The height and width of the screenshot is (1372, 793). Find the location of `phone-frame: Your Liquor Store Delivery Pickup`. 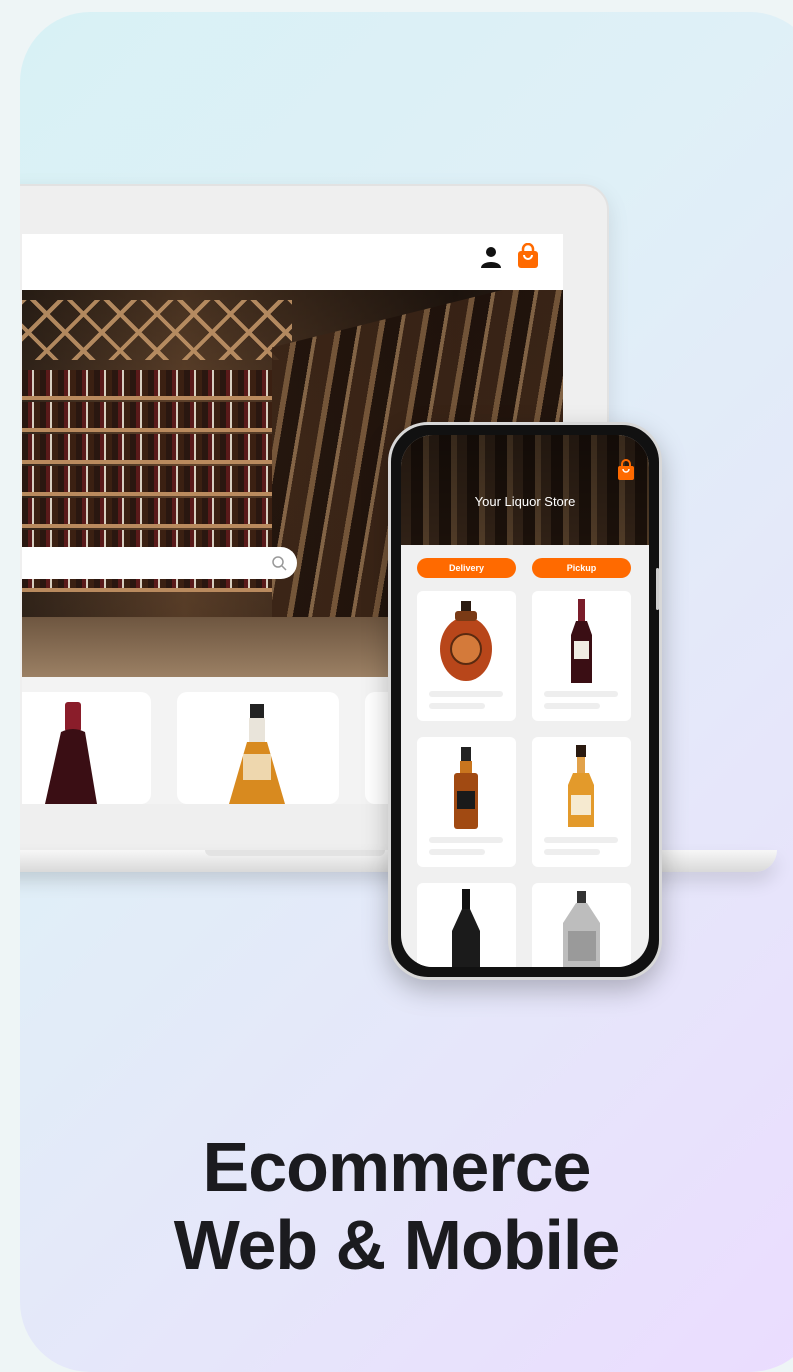

phone-frame: Your Liquor Store Delivery Pickup is located at coordinates (525, 701).